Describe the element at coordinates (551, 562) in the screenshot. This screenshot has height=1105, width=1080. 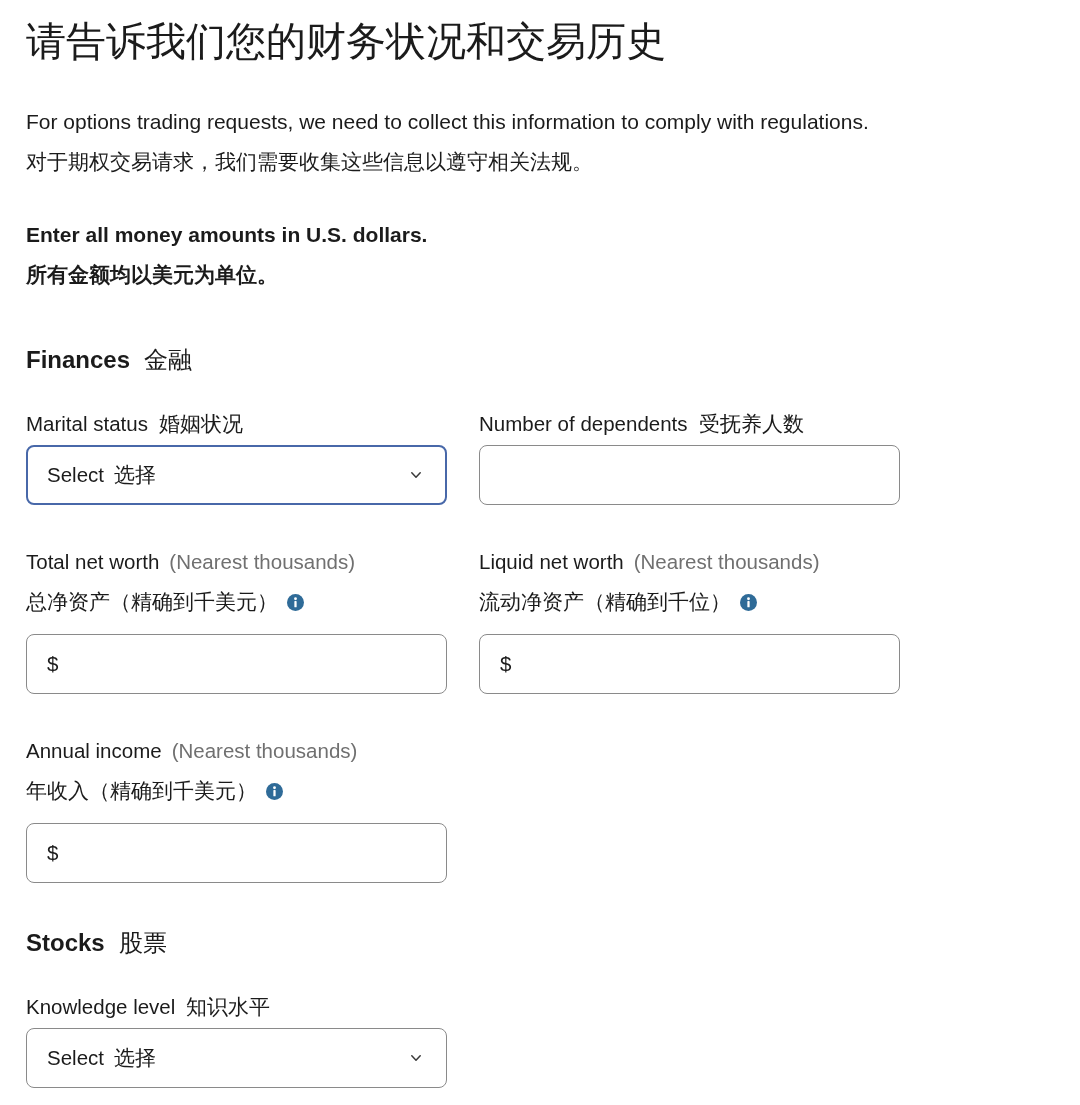
I see `field-label: Liquid net worth` at that location.